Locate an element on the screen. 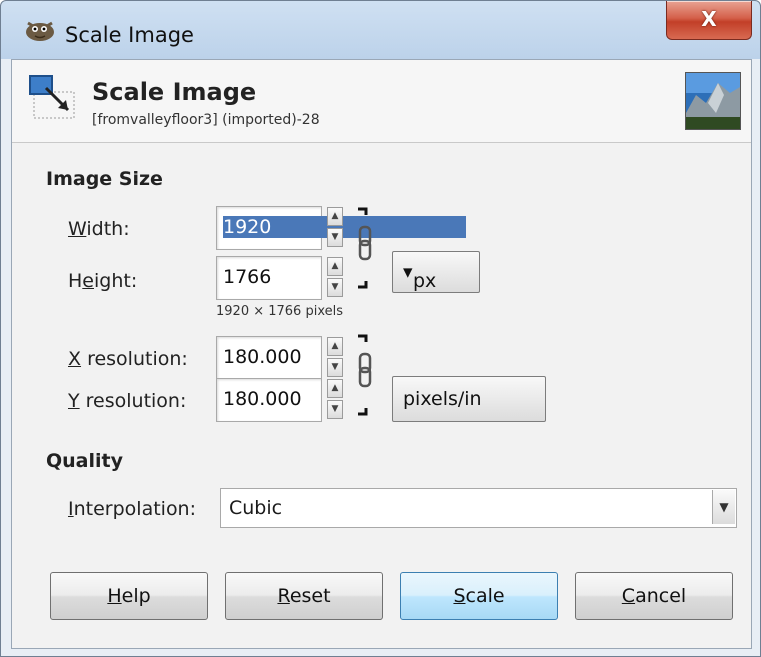  help-label: elp is located at coordinates (136, 596).